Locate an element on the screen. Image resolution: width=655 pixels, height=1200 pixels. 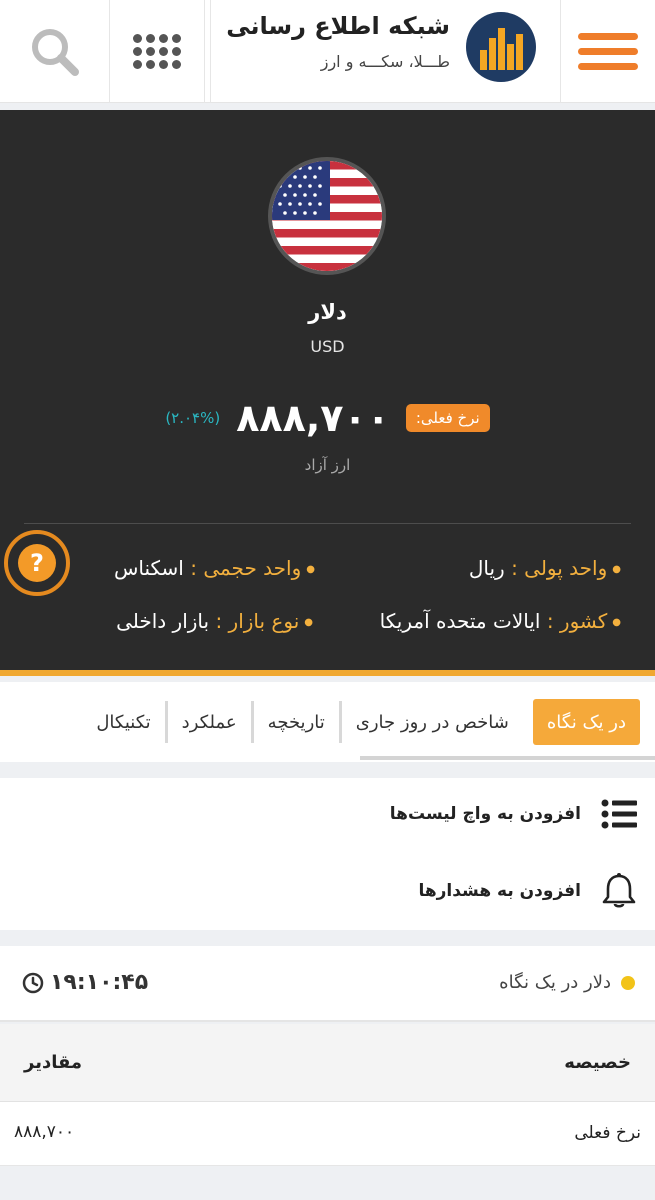
row-feature: نرخ فعلی is located at coordinates (607, 1133).